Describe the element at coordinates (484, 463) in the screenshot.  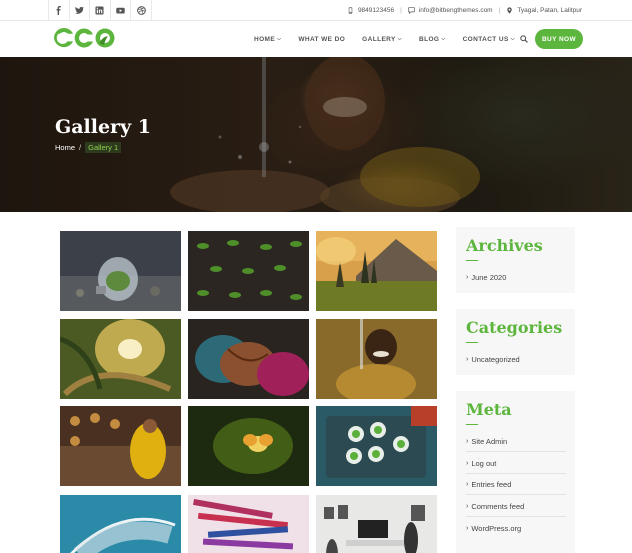
I see `link-label: Log out` at that location.